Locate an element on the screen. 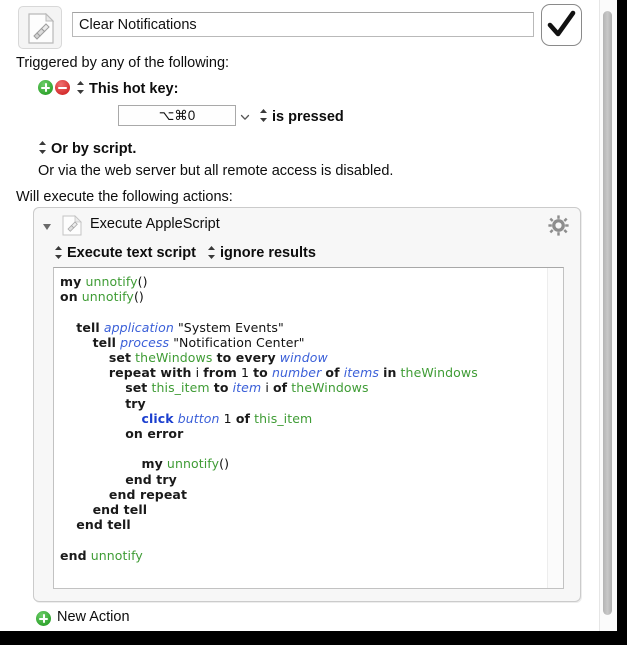 The width and height of the screenshot is (627, 645). code-editor-scrollbar is located at coordinates (555, 428).